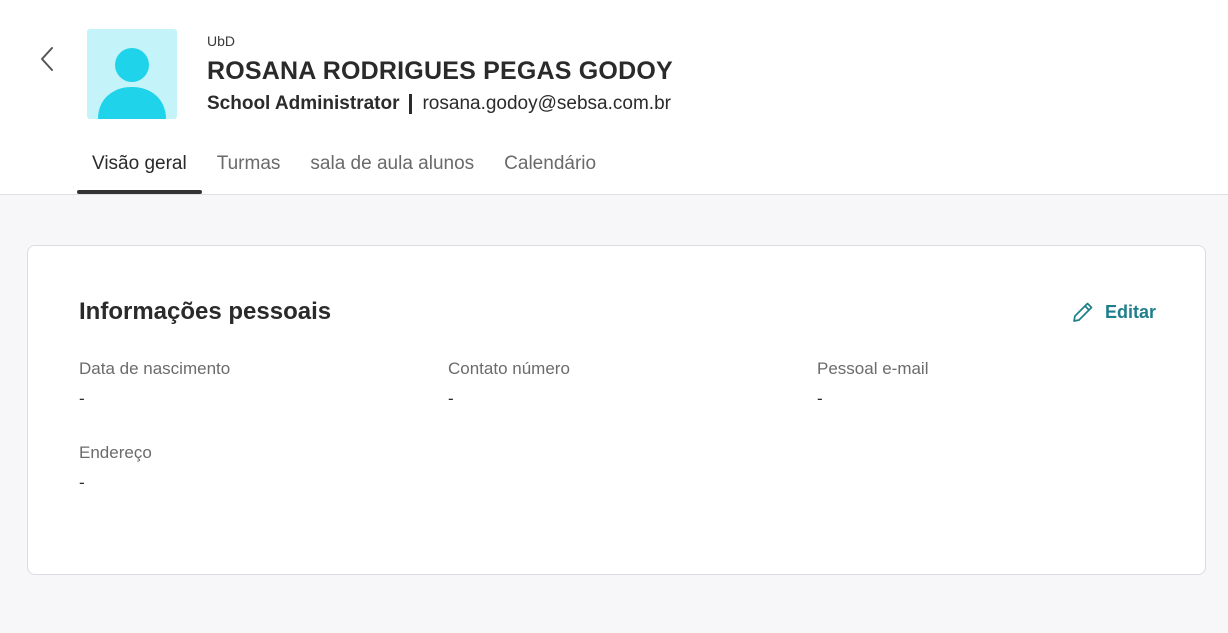 The height and width of the screenshot is (633, 1228). What do you see at coordinates (546, 103) in the screenshot?
I see `user-email: rosana.godoy@sebsa.com.br` at bounding box center [546, 103].